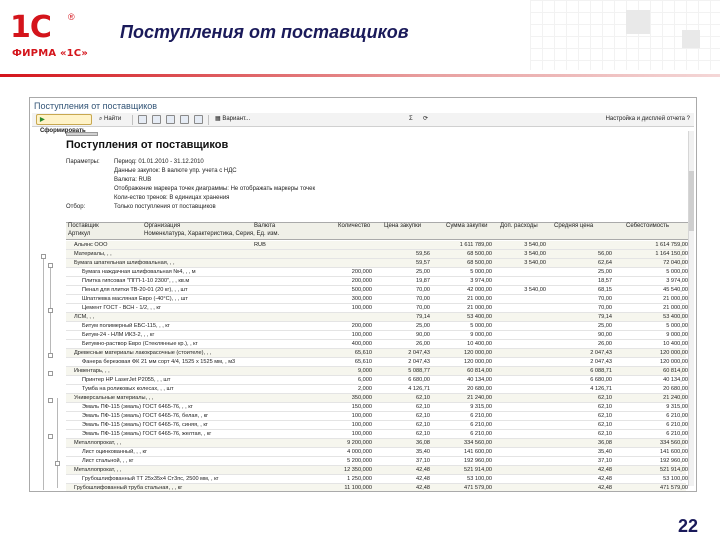 Image resolution: width=720 pixels, height=540 pixels. I want to click on cell-avg: 42,48, so click(605, 488).